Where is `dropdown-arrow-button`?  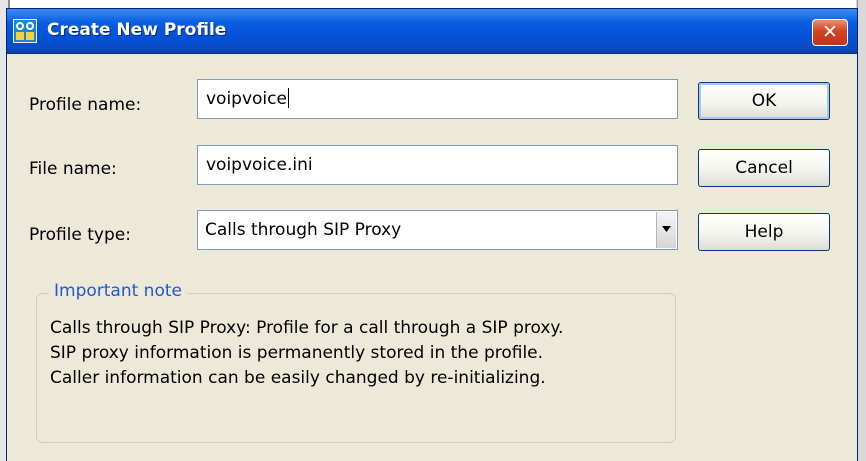
dropdown-arrow-button is located at coordinates (666, 230).